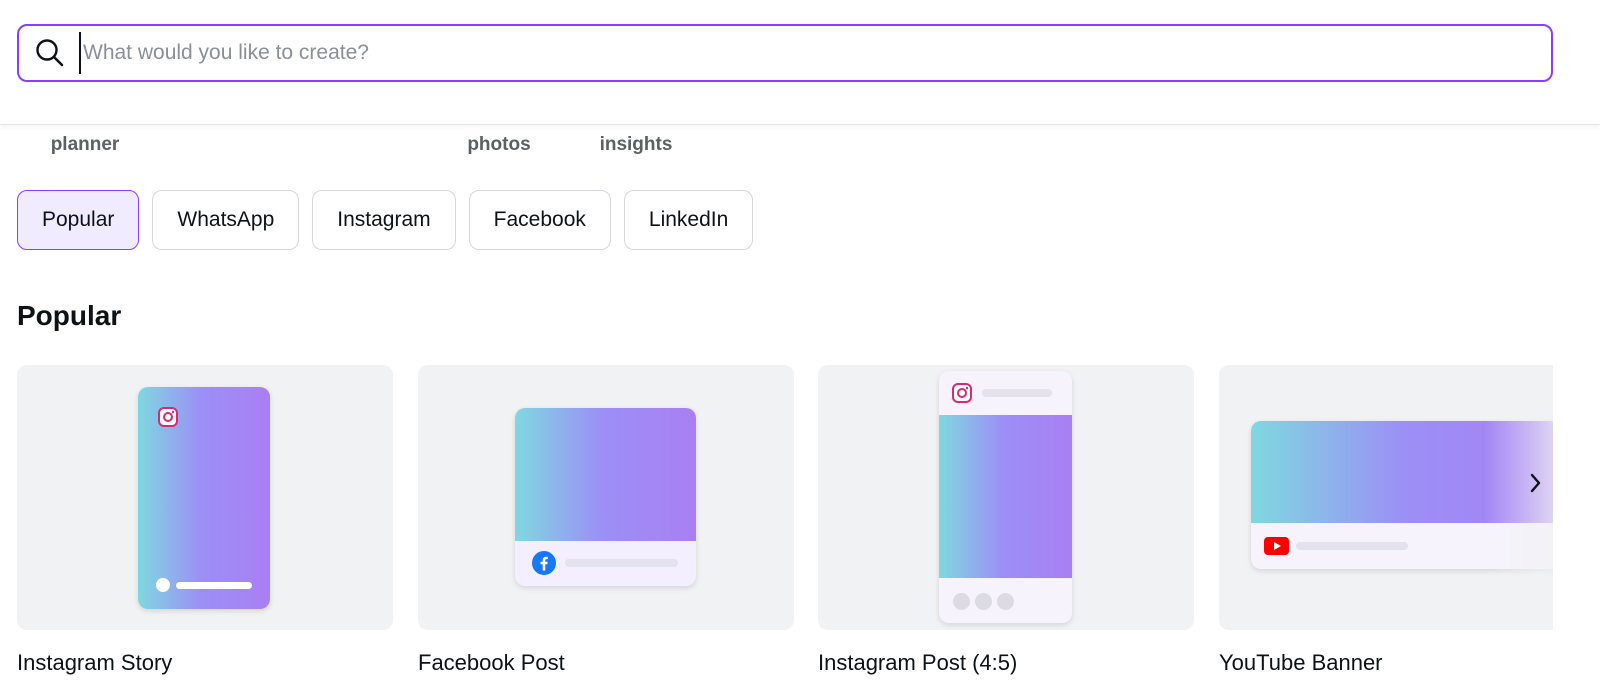  I want to click on template-card-facebook-post: Facebook Post, so click(606, 520).